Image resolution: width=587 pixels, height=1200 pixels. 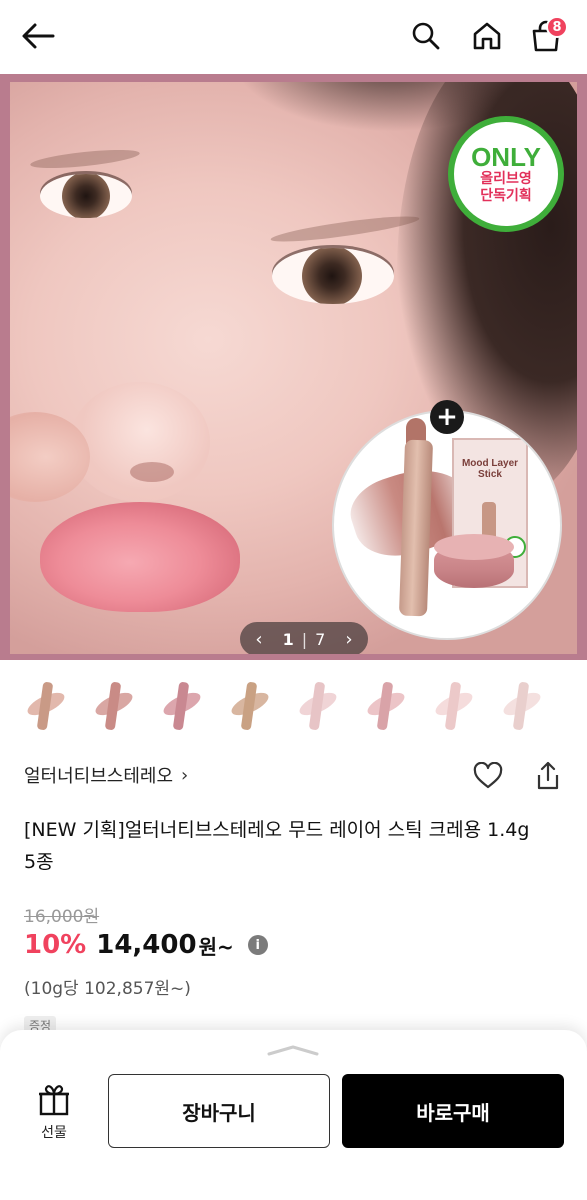 I want to click on home-button, so click(x=487, y=36).